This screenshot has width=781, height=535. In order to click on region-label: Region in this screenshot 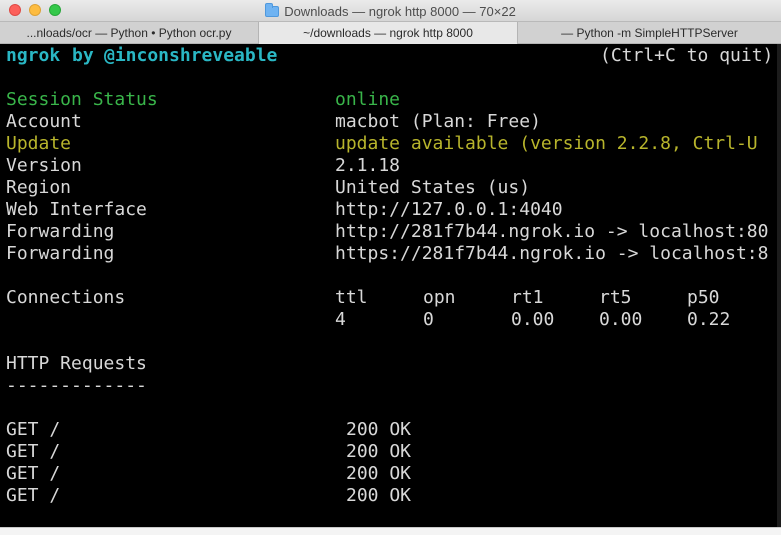, I will do `click(39, 187)`.